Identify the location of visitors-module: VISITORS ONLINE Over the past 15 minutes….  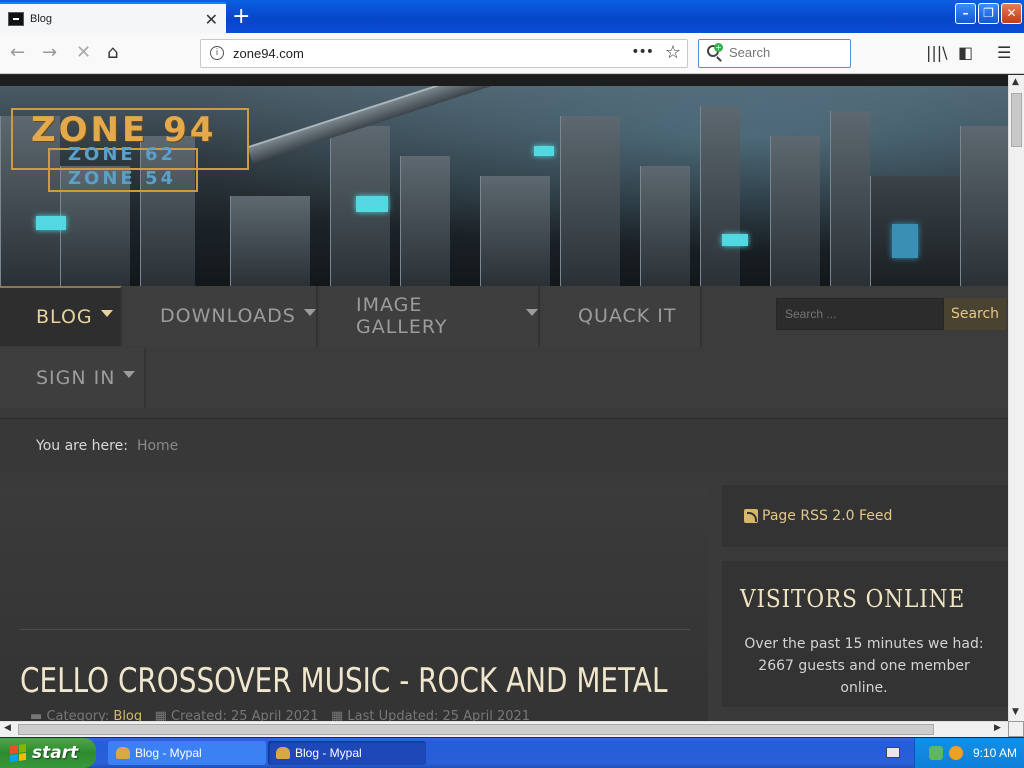
(865, 634).